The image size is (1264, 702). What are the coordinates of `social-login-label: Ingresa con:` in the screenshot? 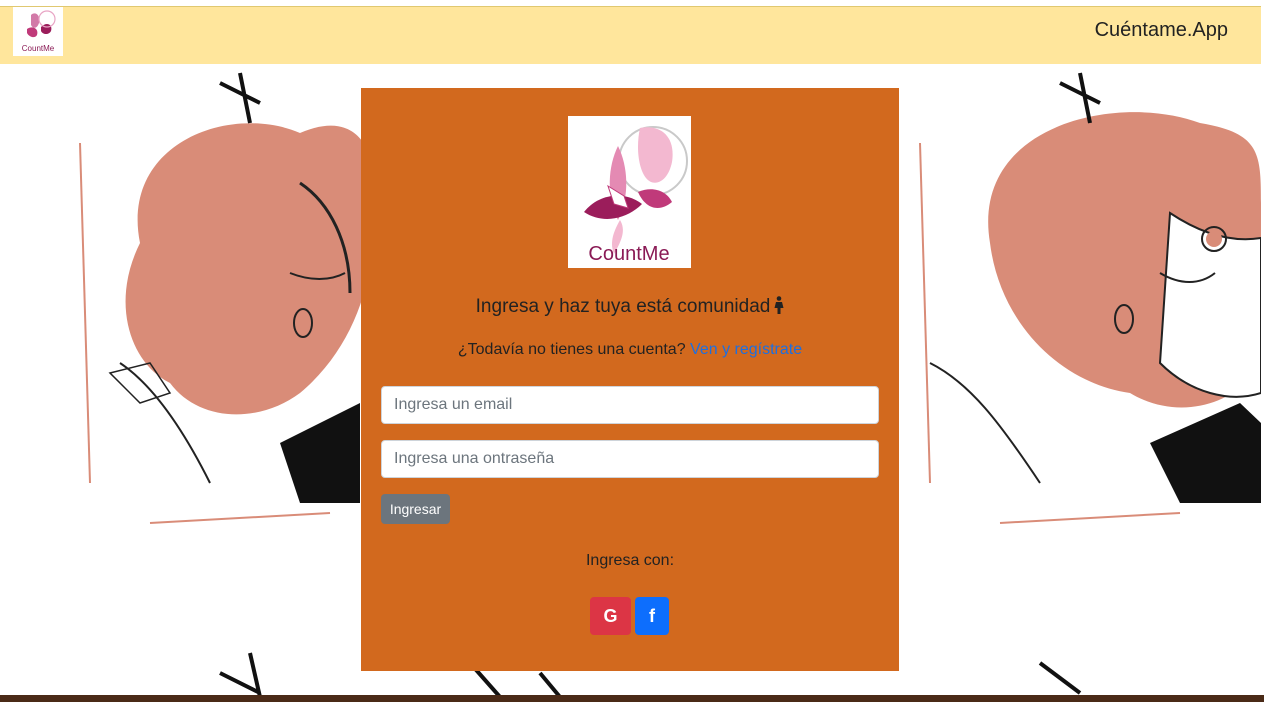 It's located at (630, 560).